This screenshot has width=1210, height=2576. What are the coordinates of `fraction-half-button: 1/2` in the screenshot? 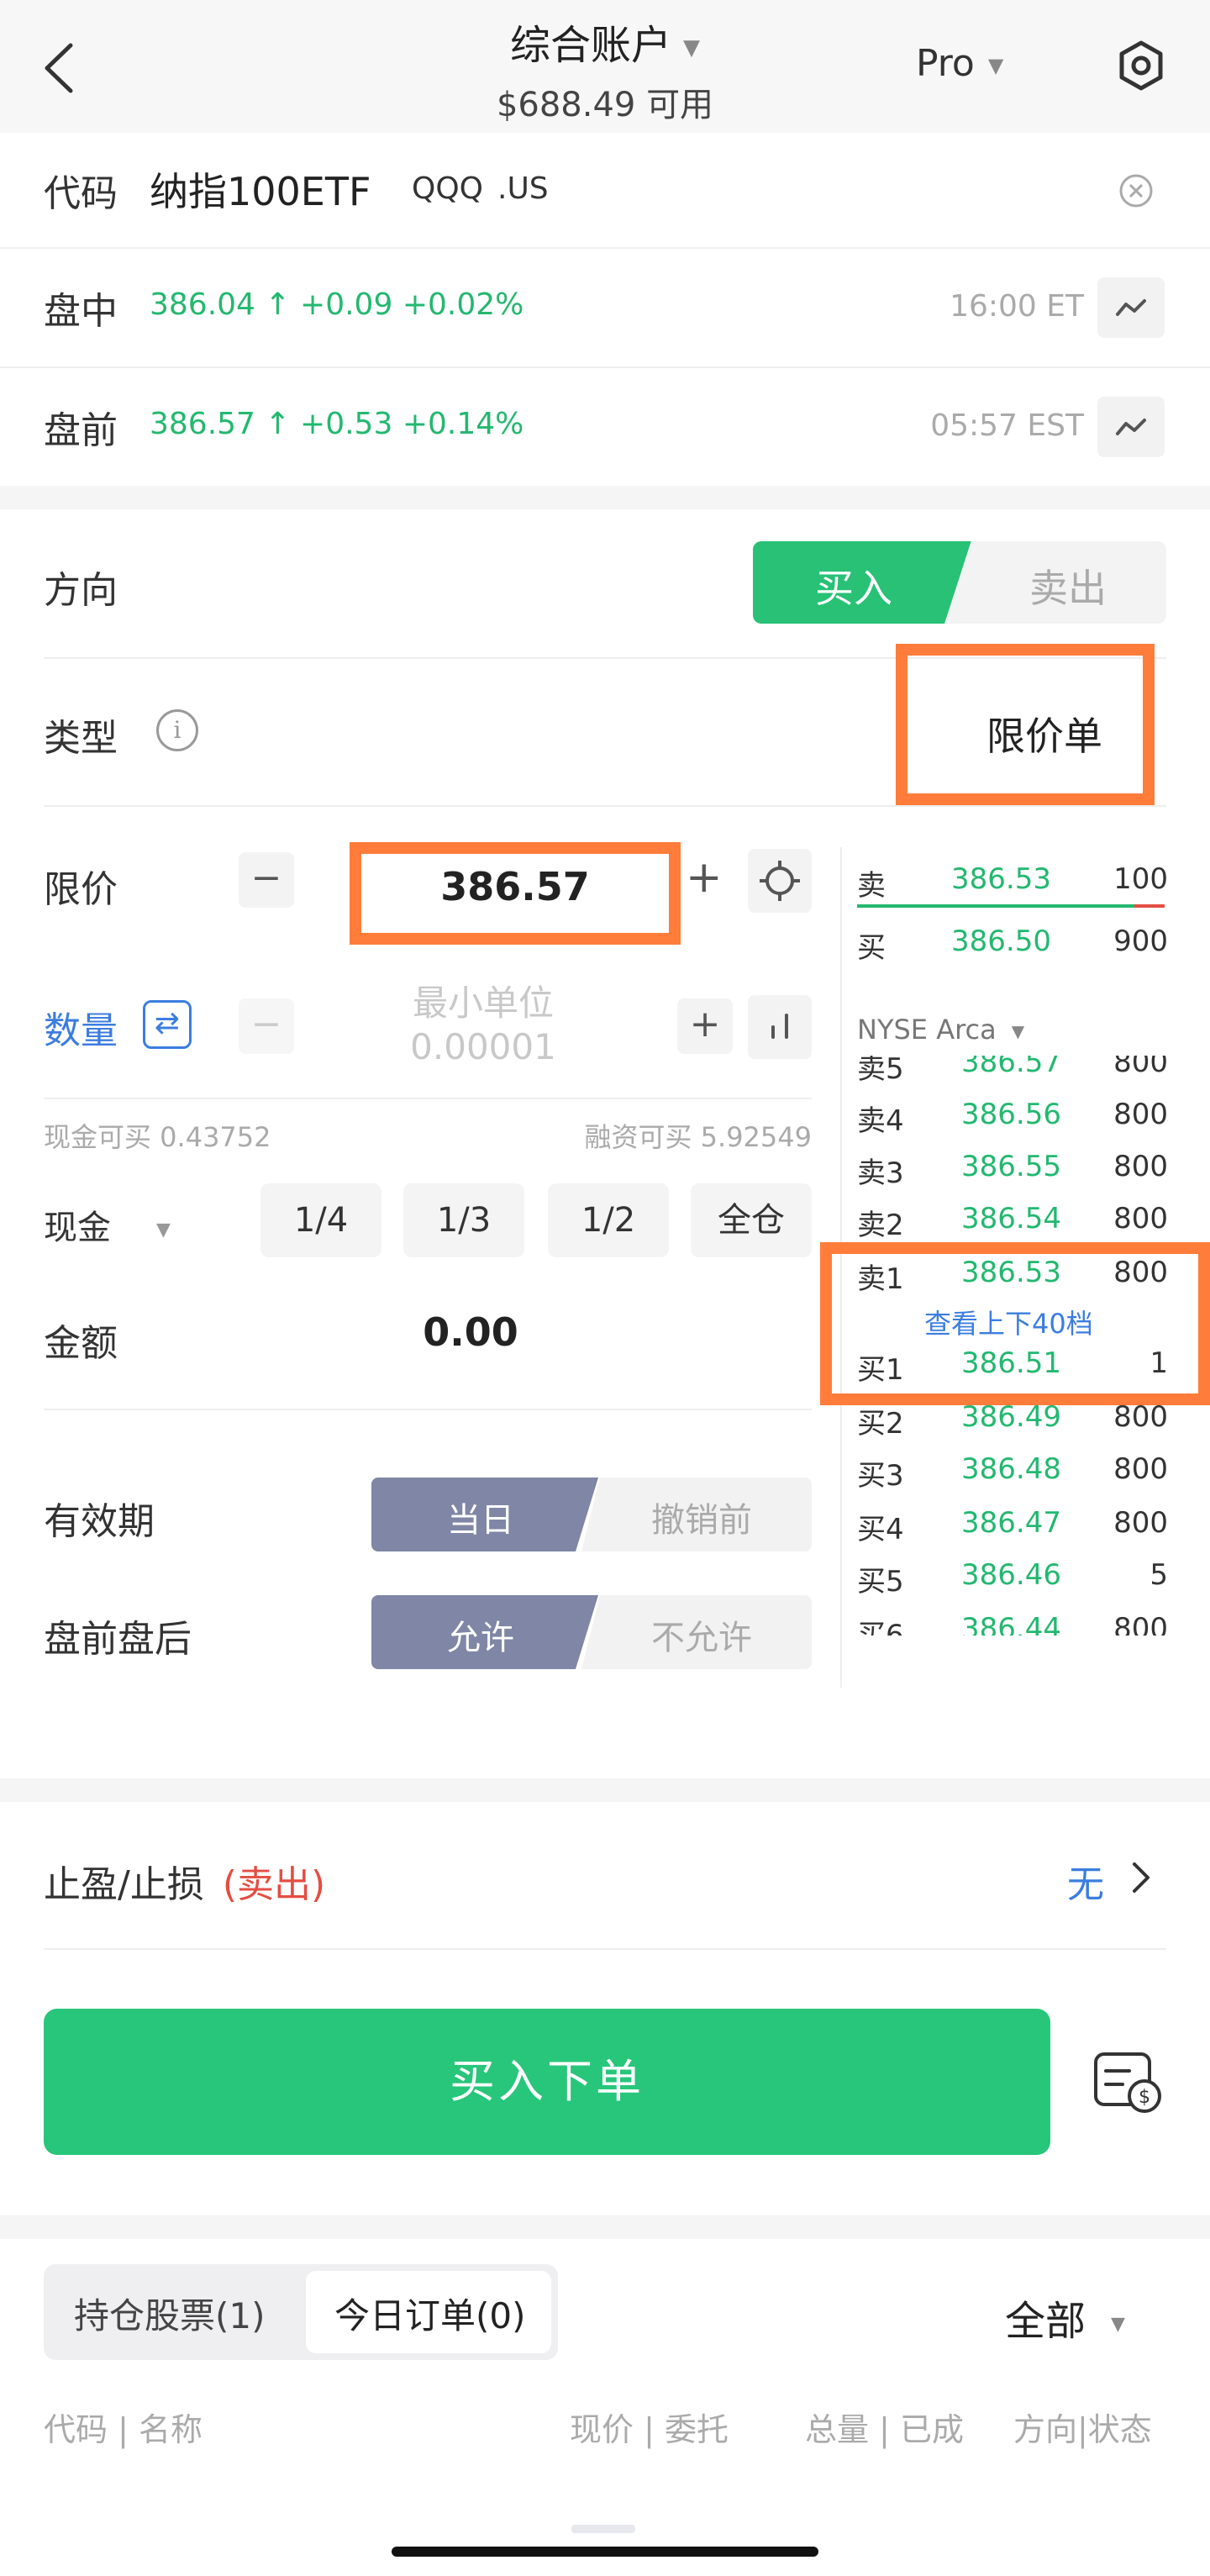 It's located at (608, 1220).